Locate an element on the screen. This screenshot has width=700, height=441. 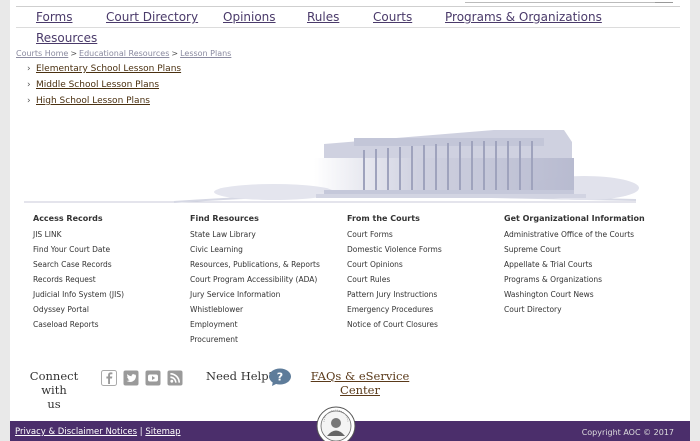
footer-link: Programs & Organizations is located at coordinates (574, 279).